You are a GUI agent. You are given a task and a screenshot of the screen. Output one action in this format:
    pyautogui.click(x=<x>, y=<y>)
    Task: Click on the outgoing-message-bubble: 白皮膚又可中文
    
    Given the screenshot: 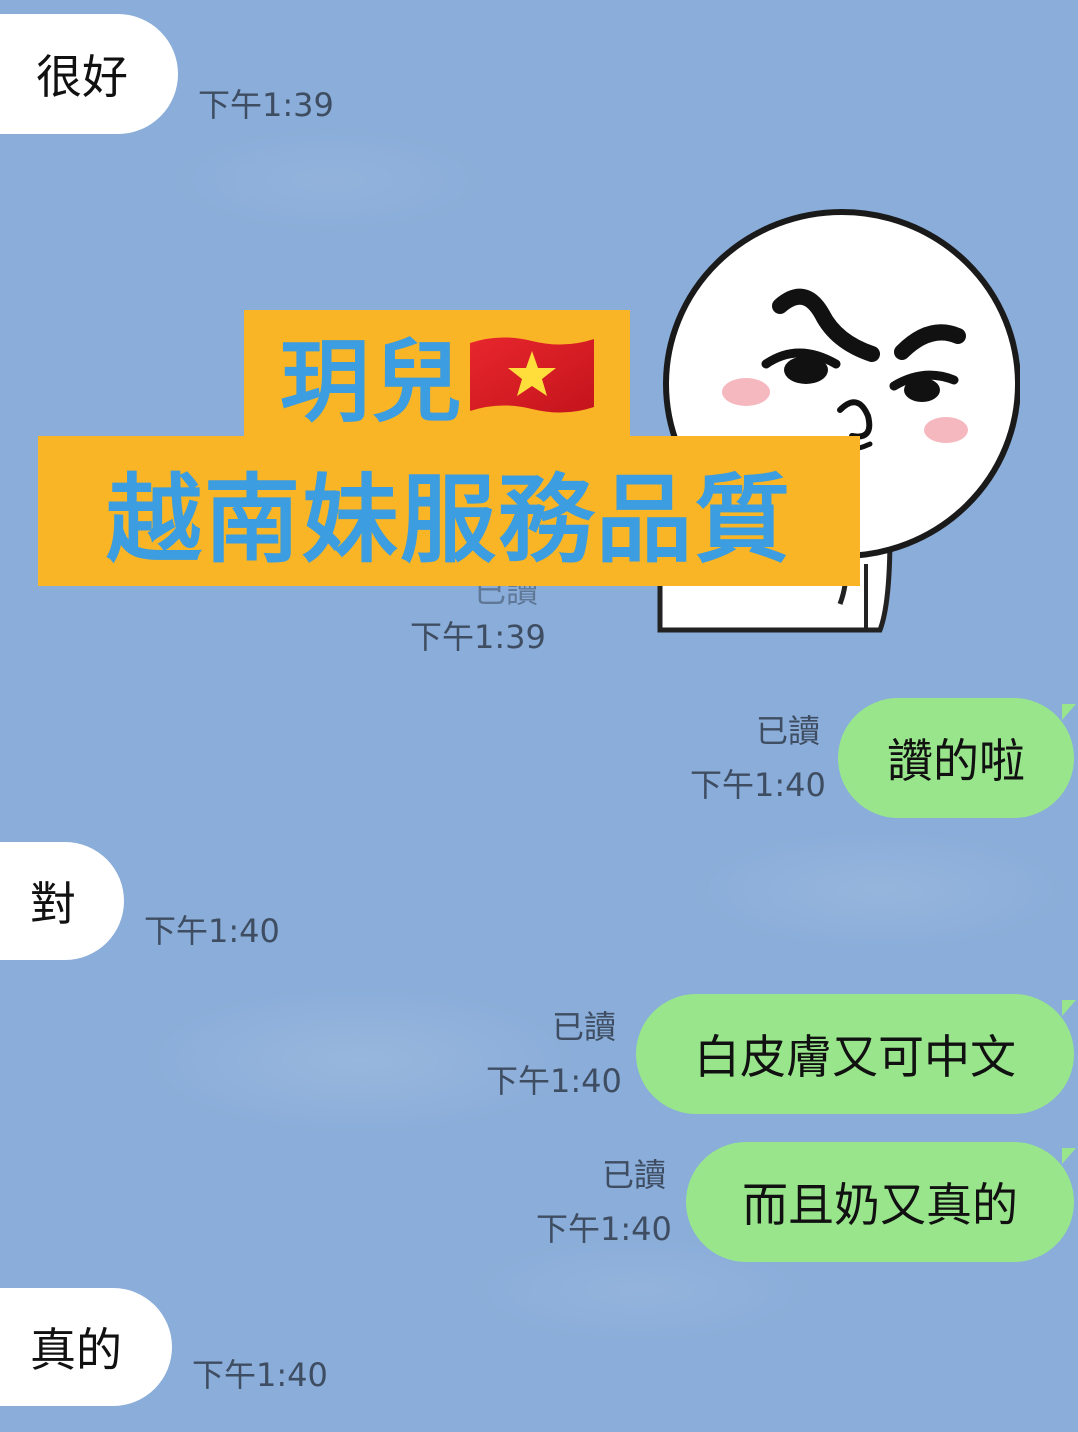 What is the action you would take?
    pyautogui.click(x=856, y=1054)
    